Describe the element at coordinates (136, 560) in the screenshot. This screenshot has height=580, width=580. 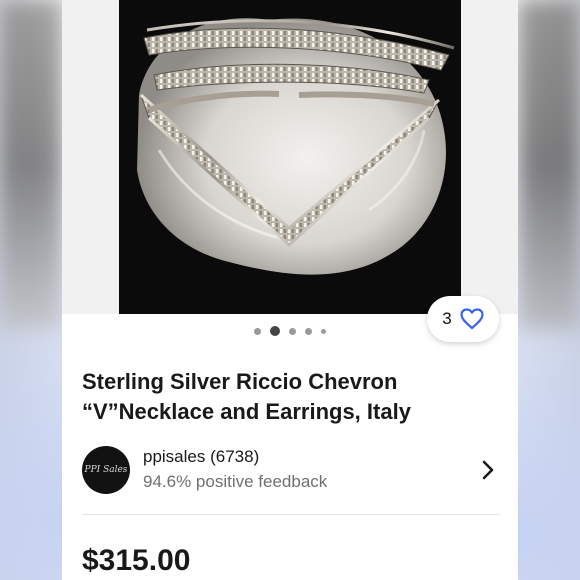
I see `item-price: $315.00` at that location.